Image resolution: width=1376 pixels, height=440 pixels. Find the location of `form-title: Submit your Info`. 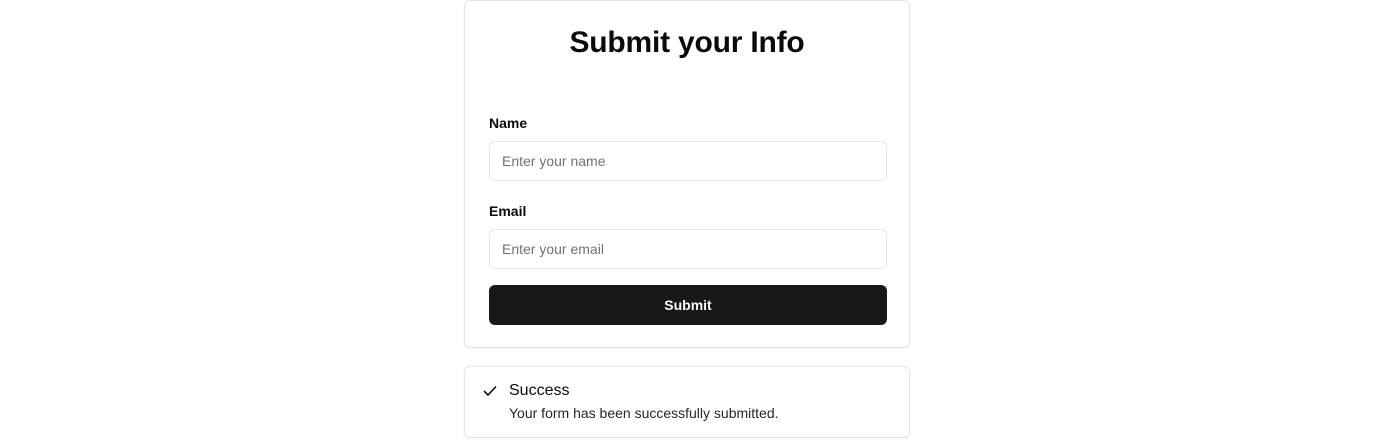

form-title: Submit your Info is located at coordinates (687, 42).